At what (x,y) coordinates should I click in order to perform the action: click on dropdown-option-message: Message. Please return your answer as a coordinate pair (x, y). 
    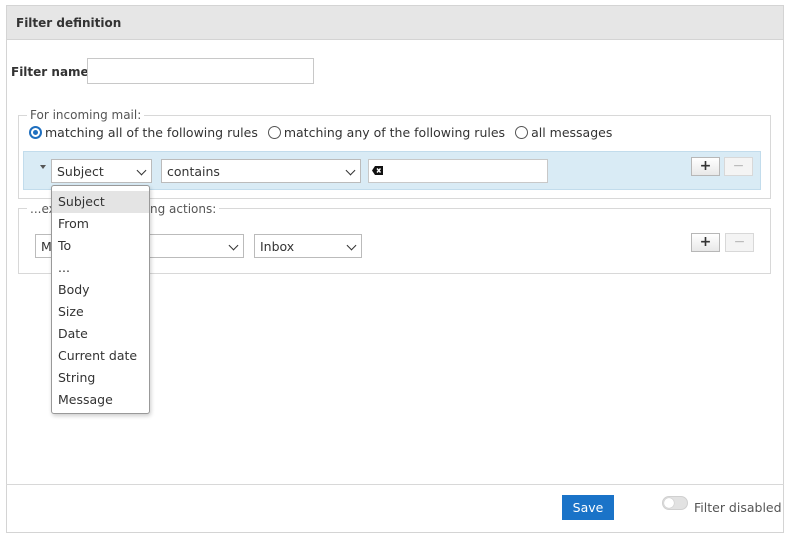
    Looking at the image, I should click on (100, 400).